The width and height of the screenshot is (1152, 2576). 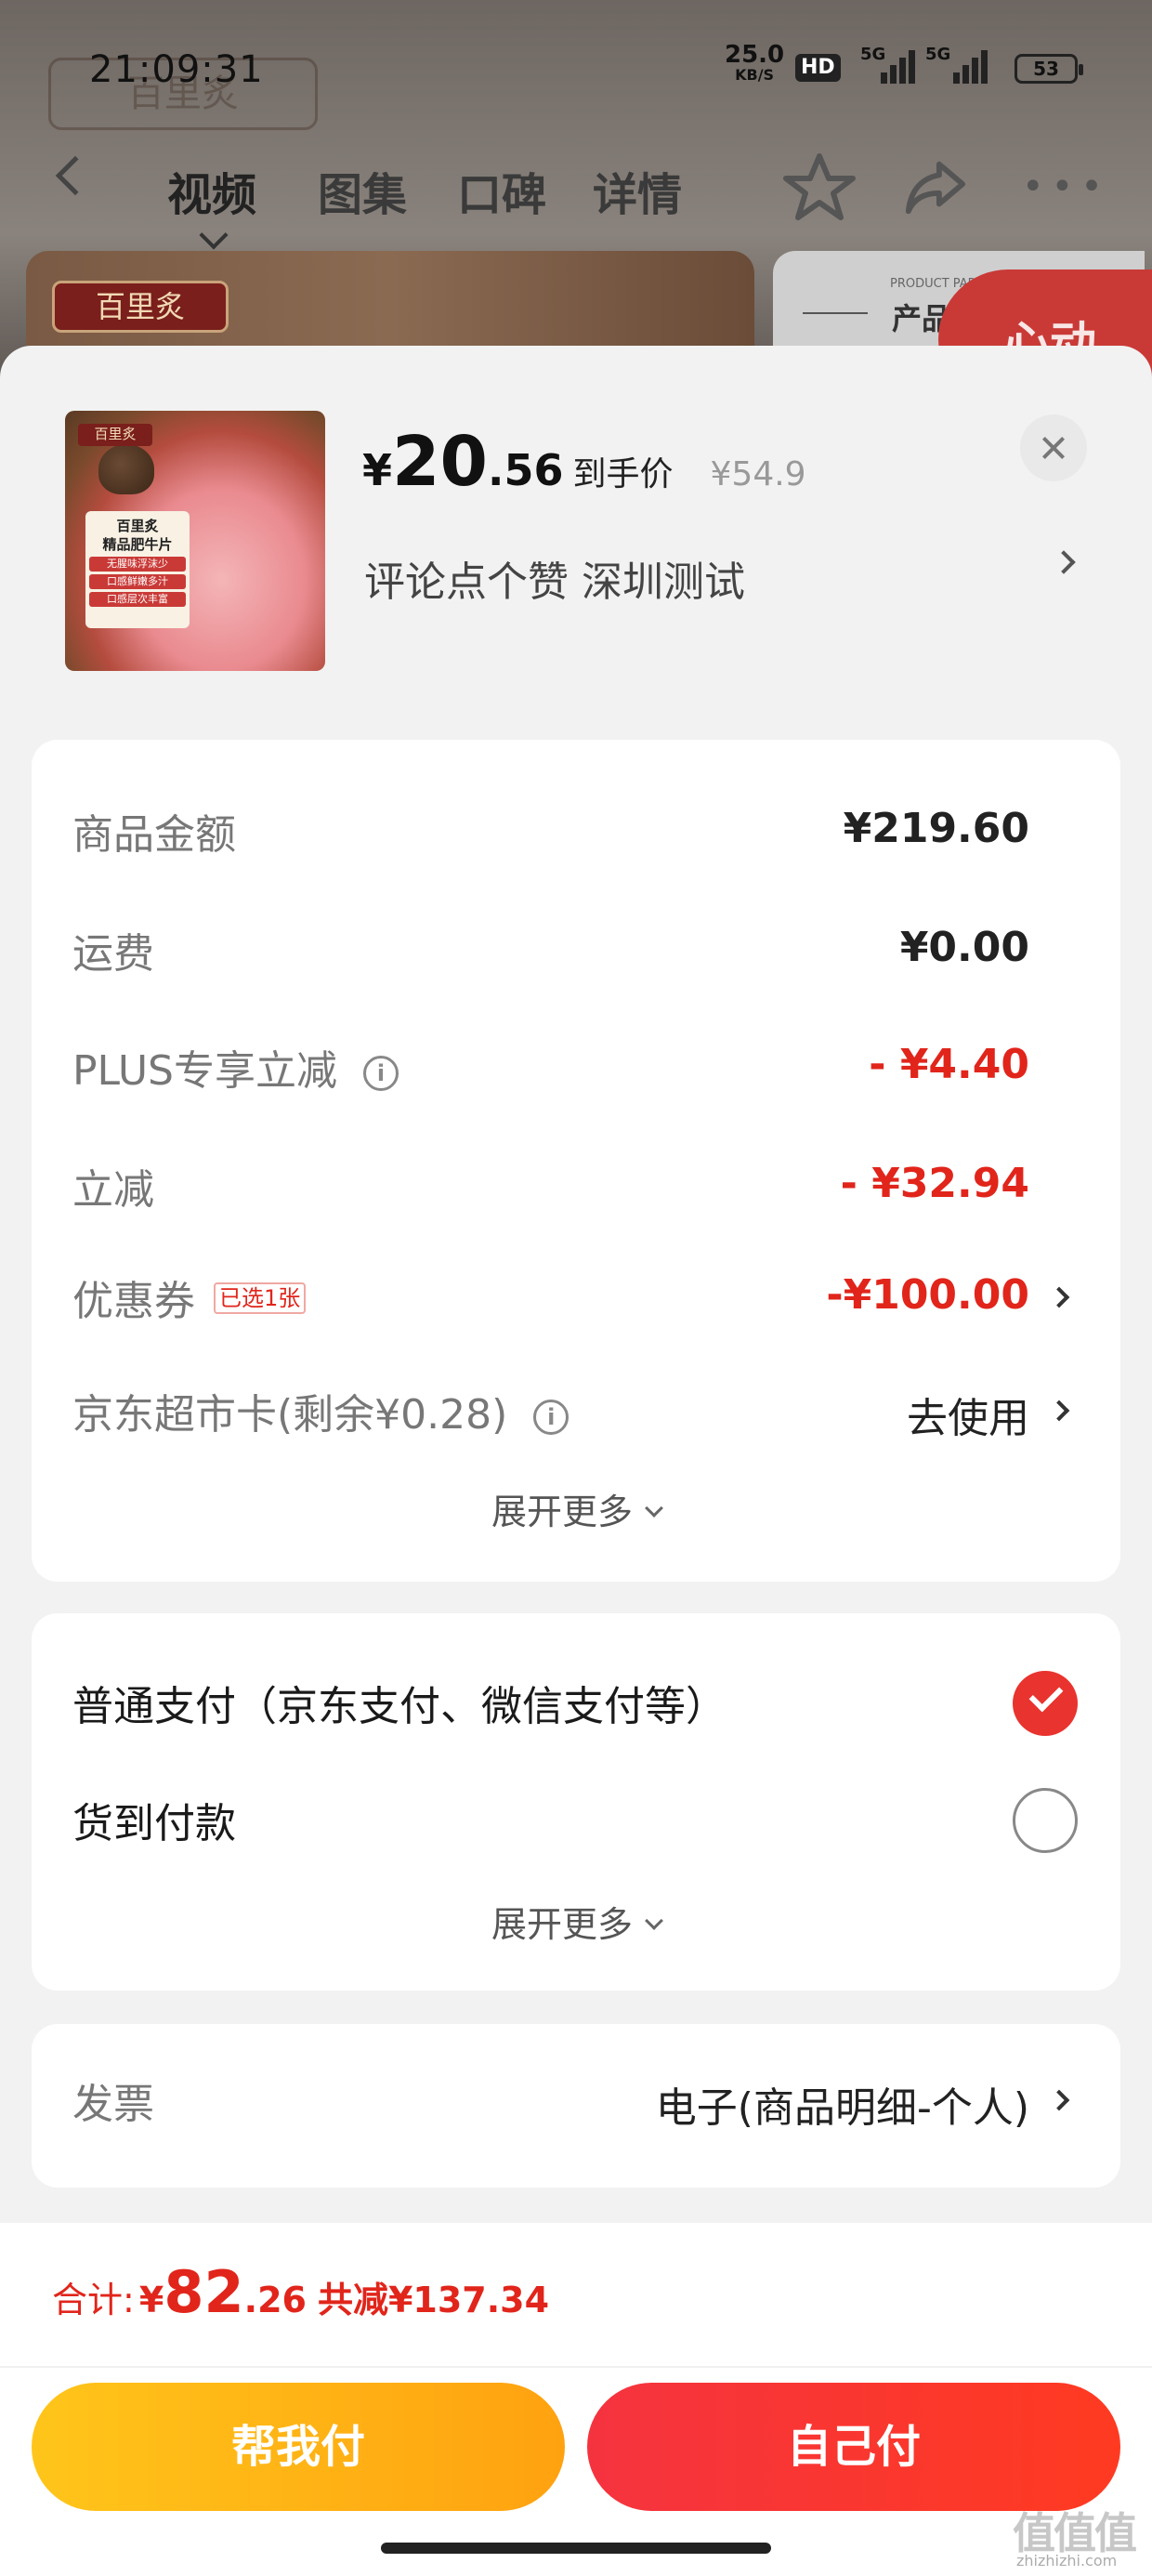 What do you see at coordinates (818, 68) in the screenshot?
I see `hd-icon: HD` at bounding box center [818, 68].